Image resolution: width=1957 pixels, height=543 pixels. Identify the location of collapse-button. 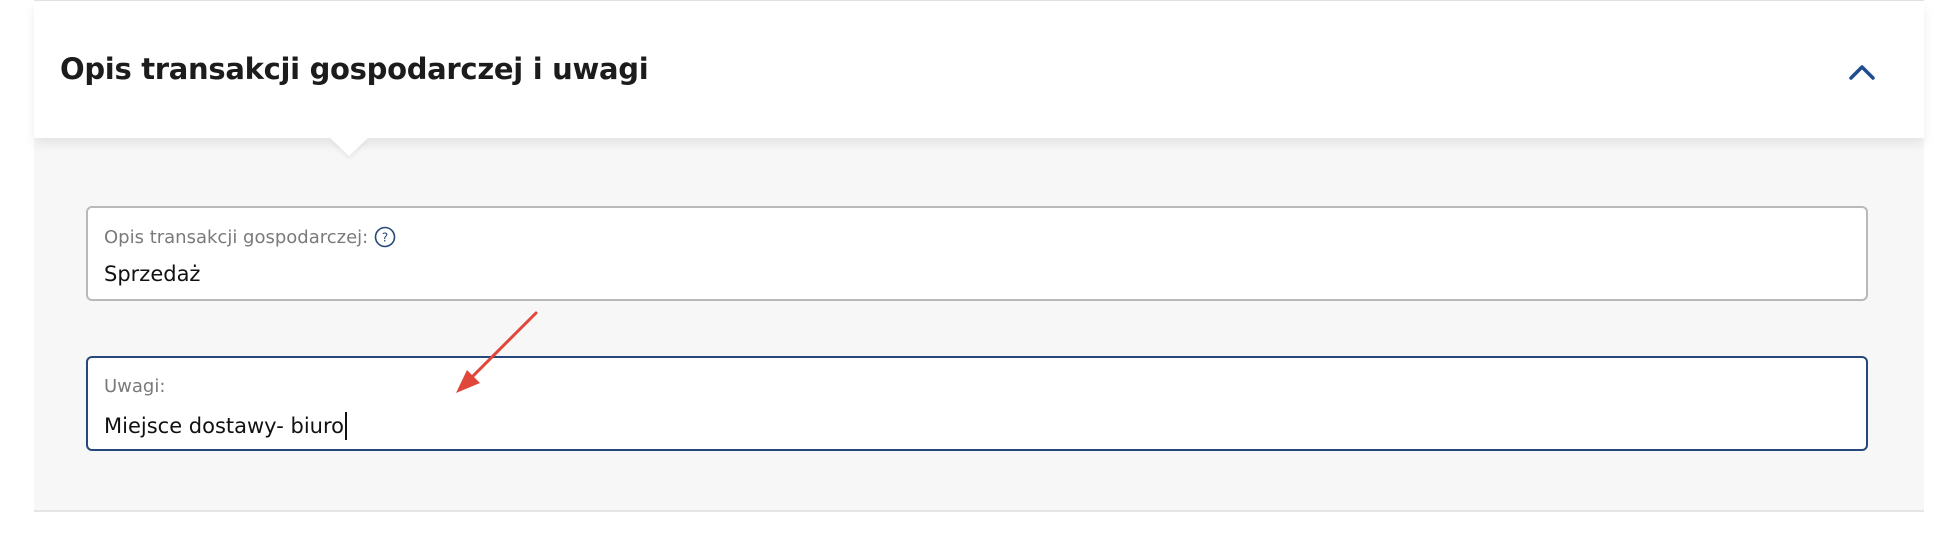
(1862, 72).